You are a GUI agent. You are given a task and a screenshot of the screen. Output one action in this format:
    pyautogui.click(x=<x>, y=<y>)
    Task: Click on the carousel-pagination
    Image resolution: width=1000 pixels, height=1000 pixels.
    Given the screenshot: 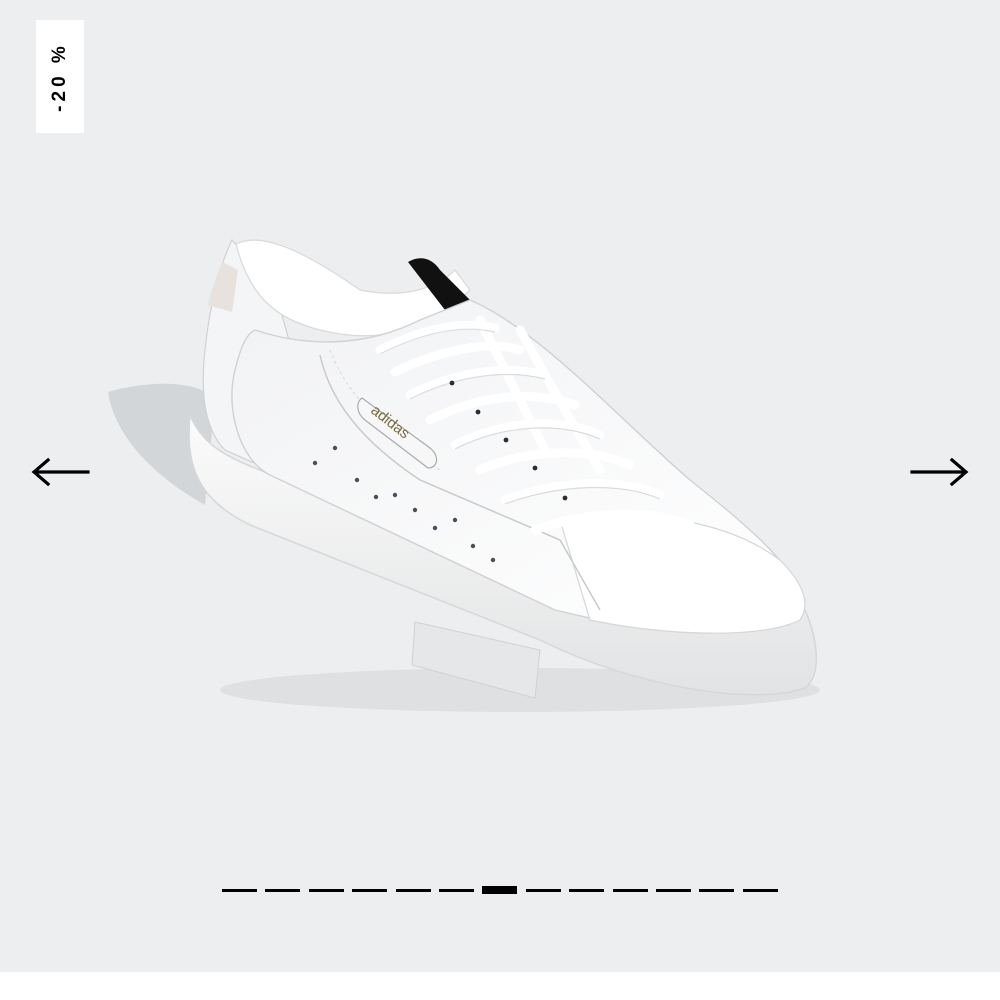 What is the action you would take?
    pyautogui.click(x=500, y=890)
    